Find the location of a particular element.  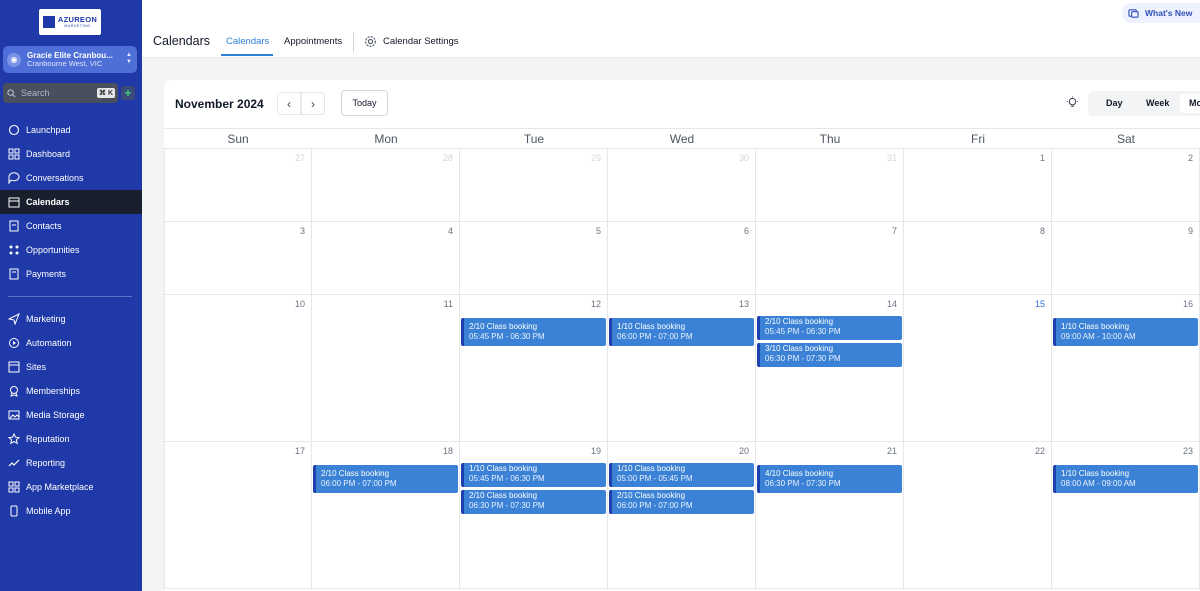

day-number: 13 is located at coordinates (743, 304).